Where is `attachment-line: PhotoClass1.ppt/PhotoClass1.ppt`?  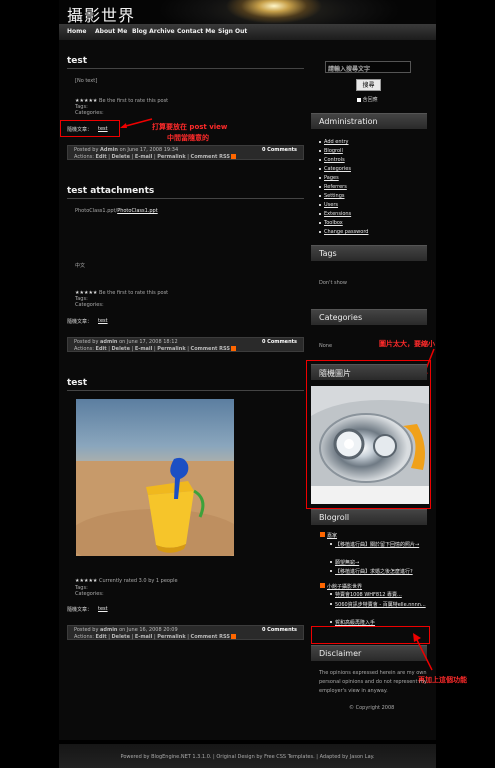
attachment-line: PhotoClass1.ppt/PhotoClass1.ppt is located at coordinates (116, 211).